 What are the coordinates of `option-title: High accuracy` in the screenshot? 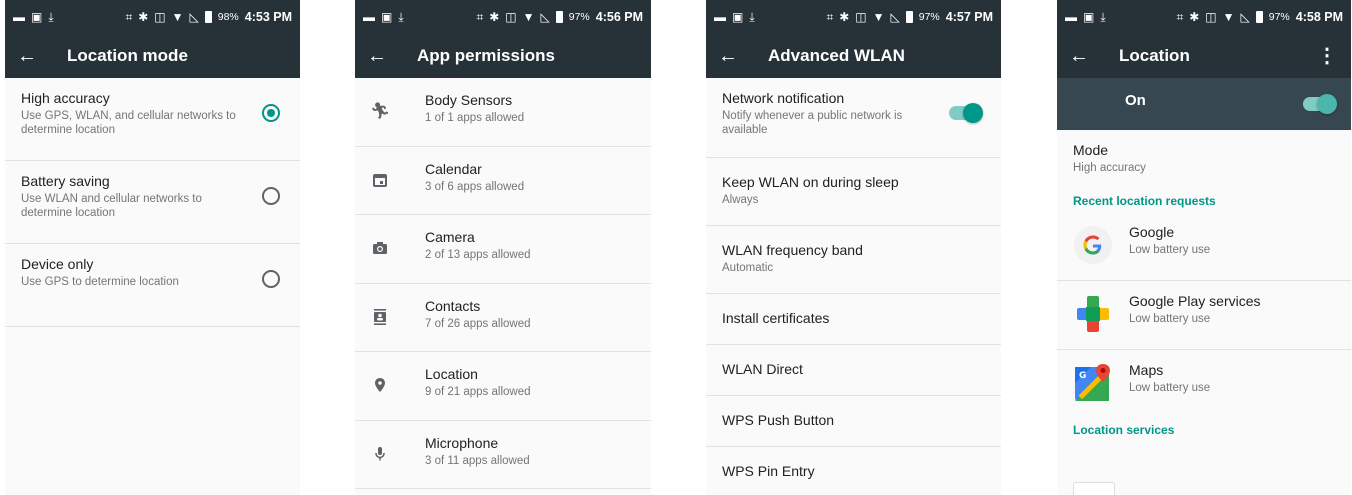 It's located at (65, 98).